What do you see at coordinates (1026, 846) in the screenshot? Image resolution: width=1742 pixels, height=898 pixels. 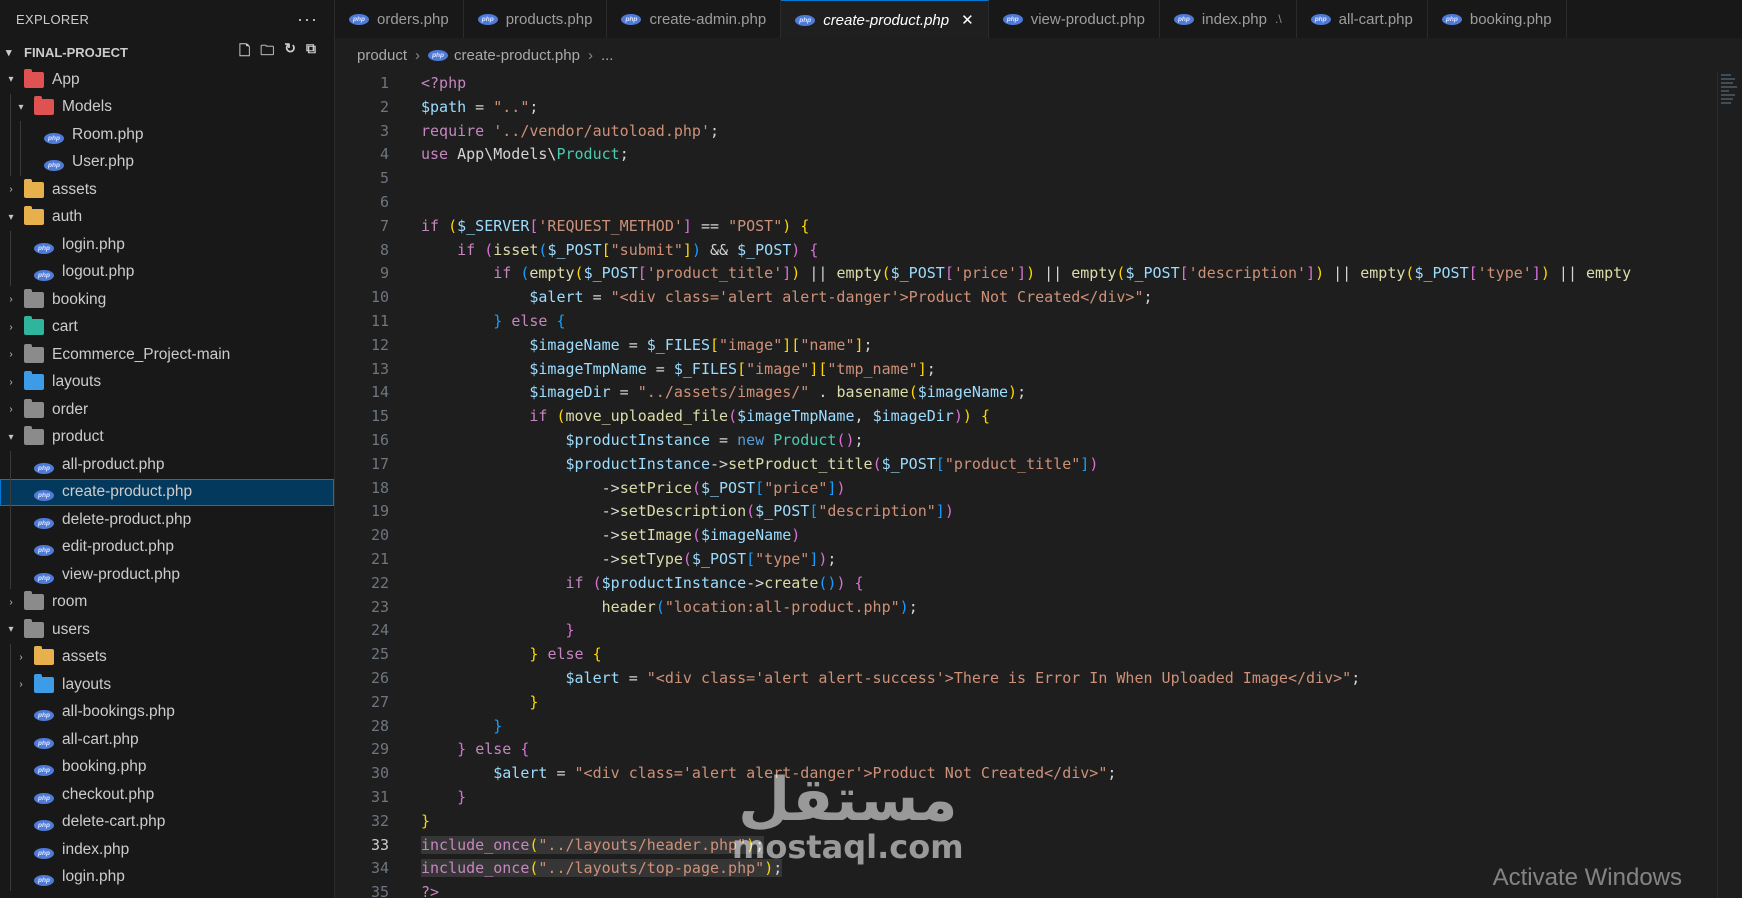 I see `code-line: 33 include_once("../layouts/header.php");` at bounding box center [1026, 846].